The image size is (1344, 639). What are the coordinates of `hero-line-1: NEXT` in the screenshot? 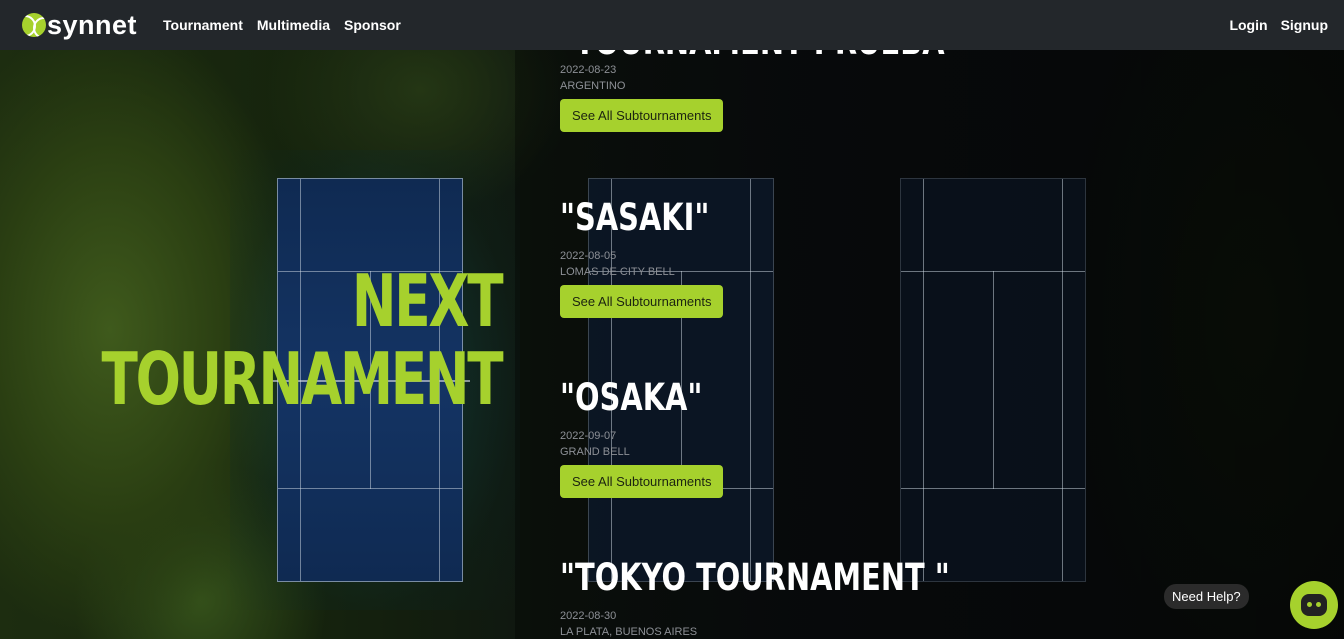 It's located at (427, 301).